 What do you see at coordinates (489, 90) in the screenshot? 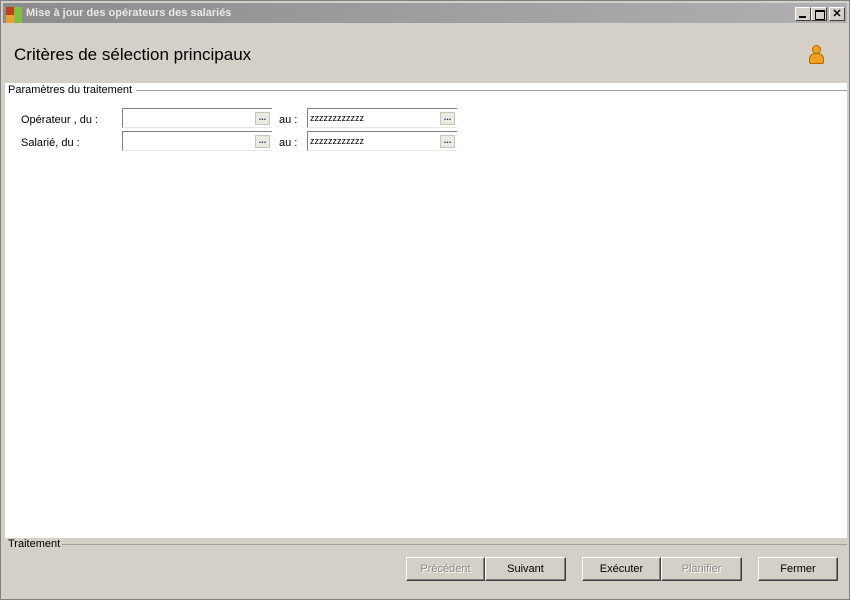
I see `group-divider` at bounding box center [489, 90].